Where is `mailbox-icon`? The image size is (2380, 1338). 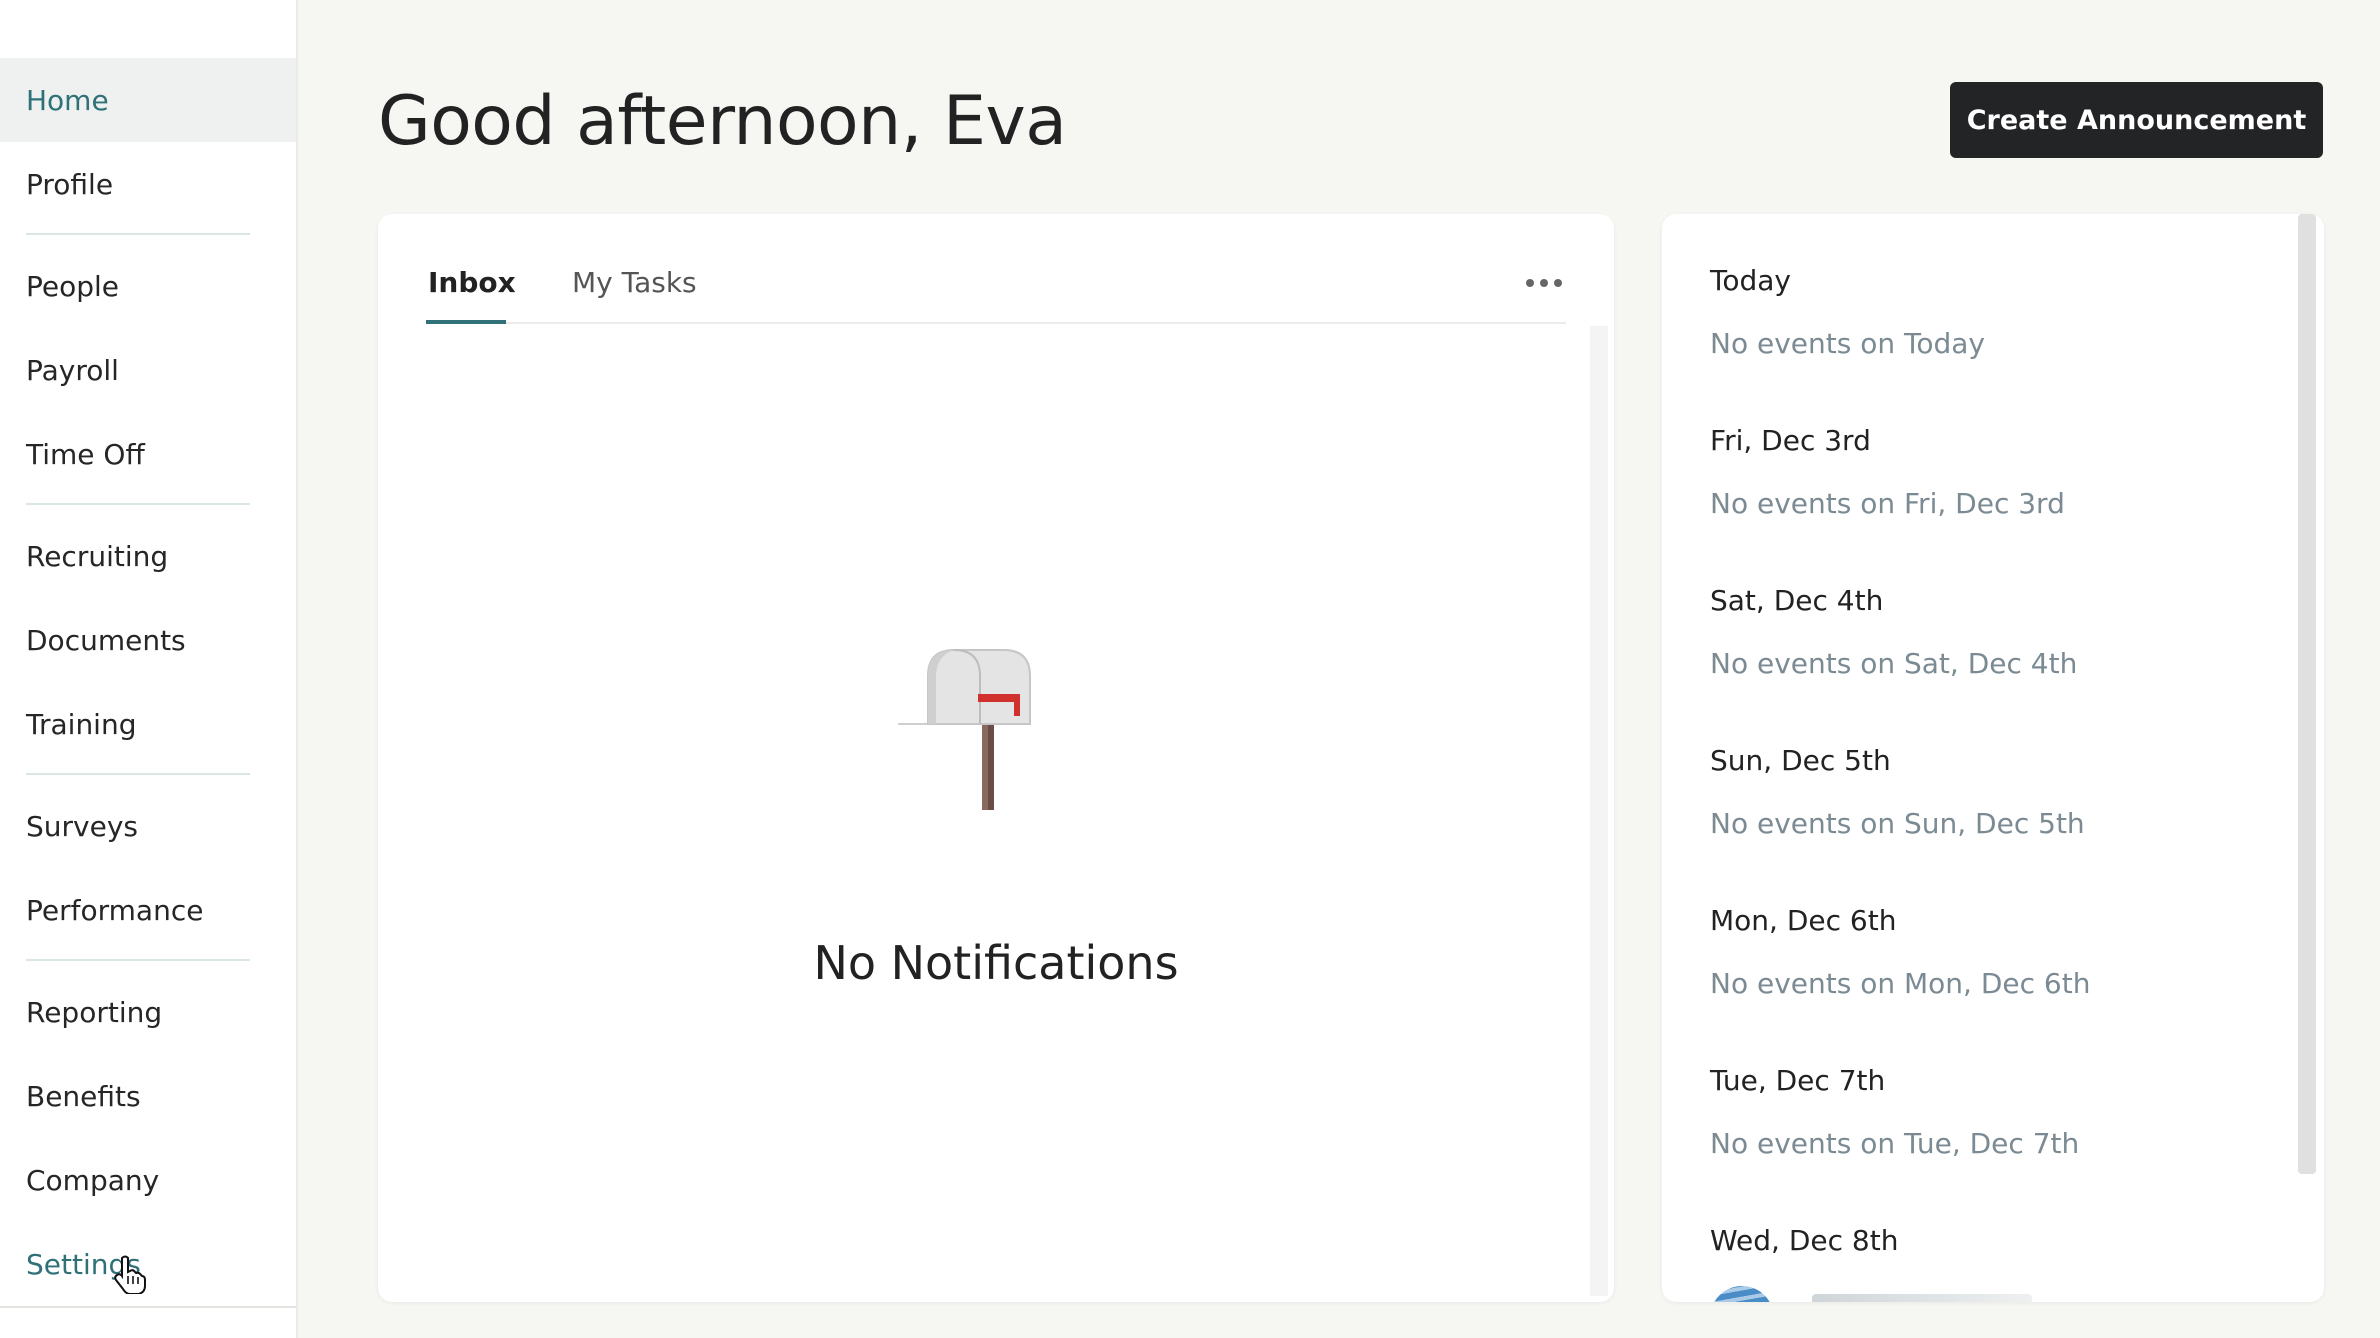
mailbox-icon is located at coordinates (964, 729).